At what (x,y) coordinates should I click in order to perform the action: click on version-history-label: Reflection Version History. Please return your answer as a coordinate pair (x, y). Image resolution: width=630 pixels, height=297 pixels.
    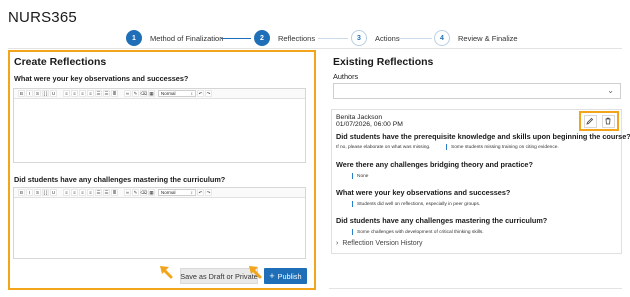
    Looking at the image, I should click on (382, 243).